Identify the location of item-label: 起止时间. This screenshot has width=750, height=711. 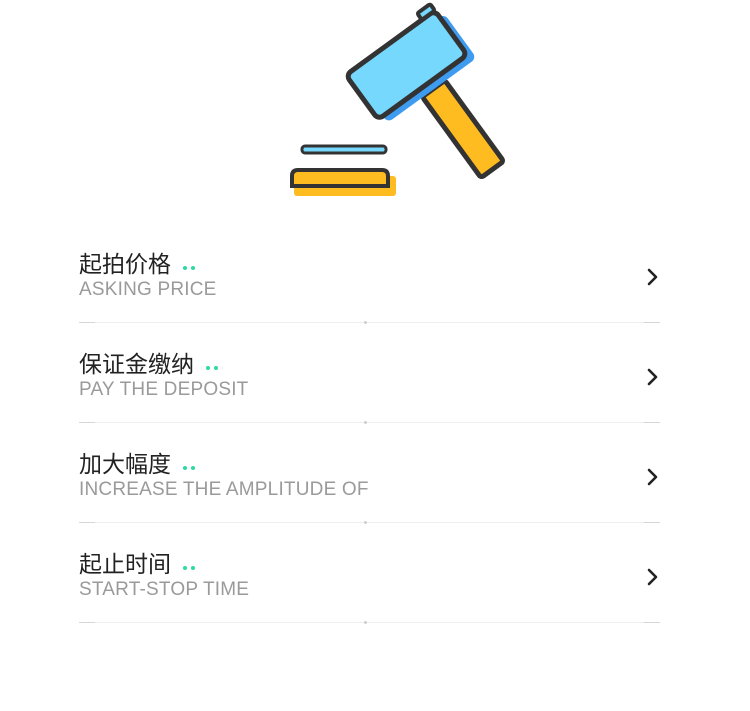
(139, 565).